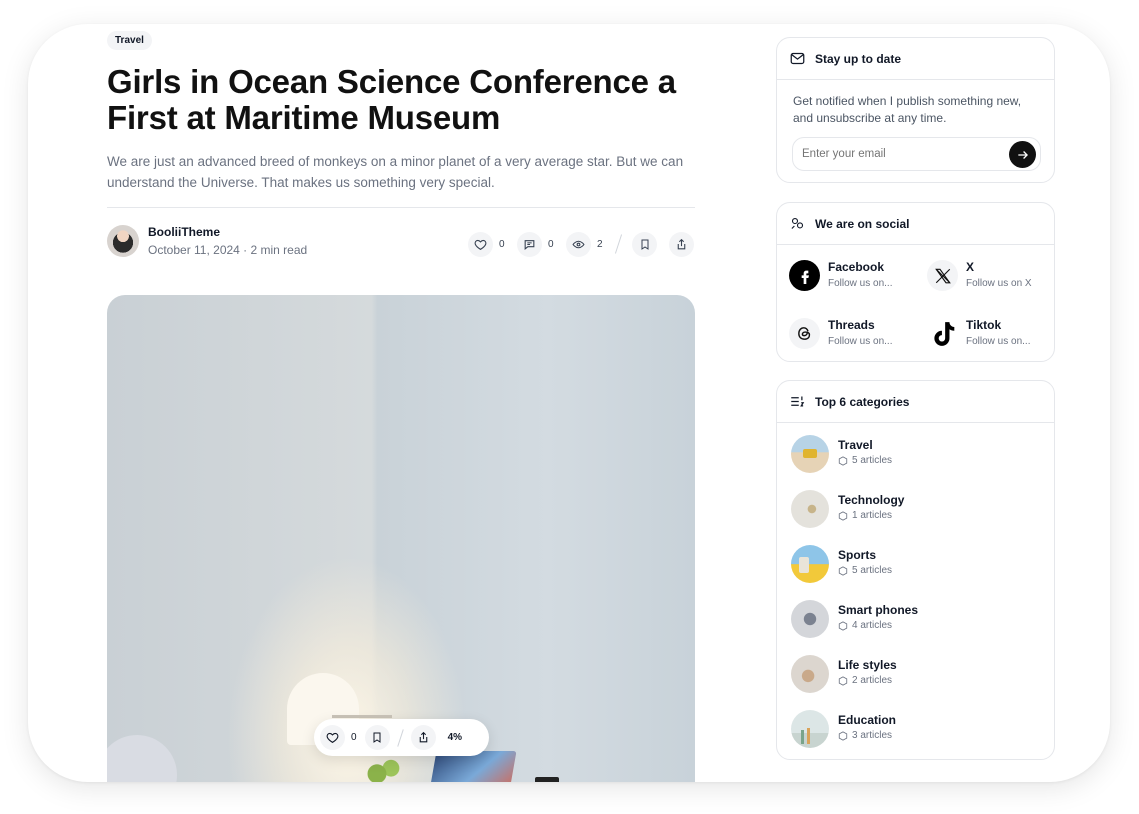 This screenshot has width=1139, height=814. I want to click on category-item-travel: Travel 5 articles, so click(916, 454).